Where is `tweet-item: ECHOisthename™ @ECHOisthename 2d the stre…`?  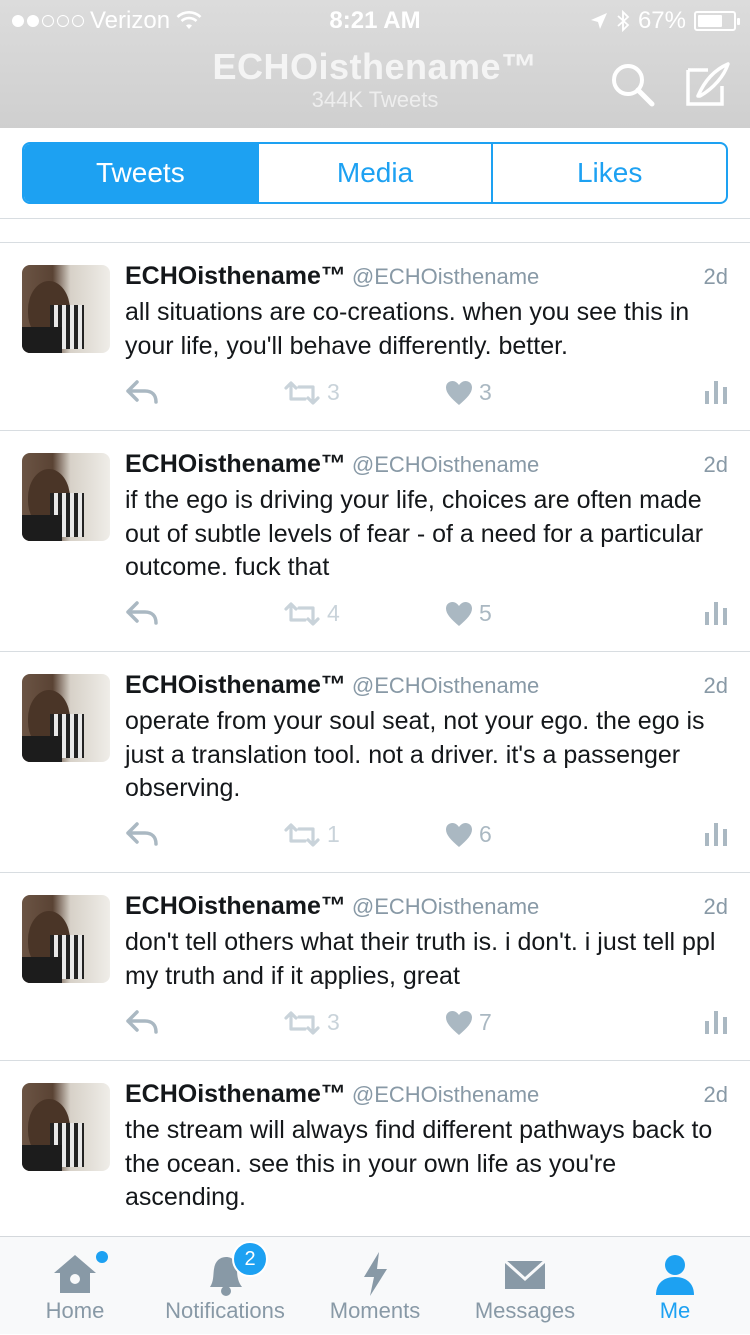
tweet-item: ECHOisthename™ @ECHOisthename 2d the stre… is located at coordinates (375, 1161).